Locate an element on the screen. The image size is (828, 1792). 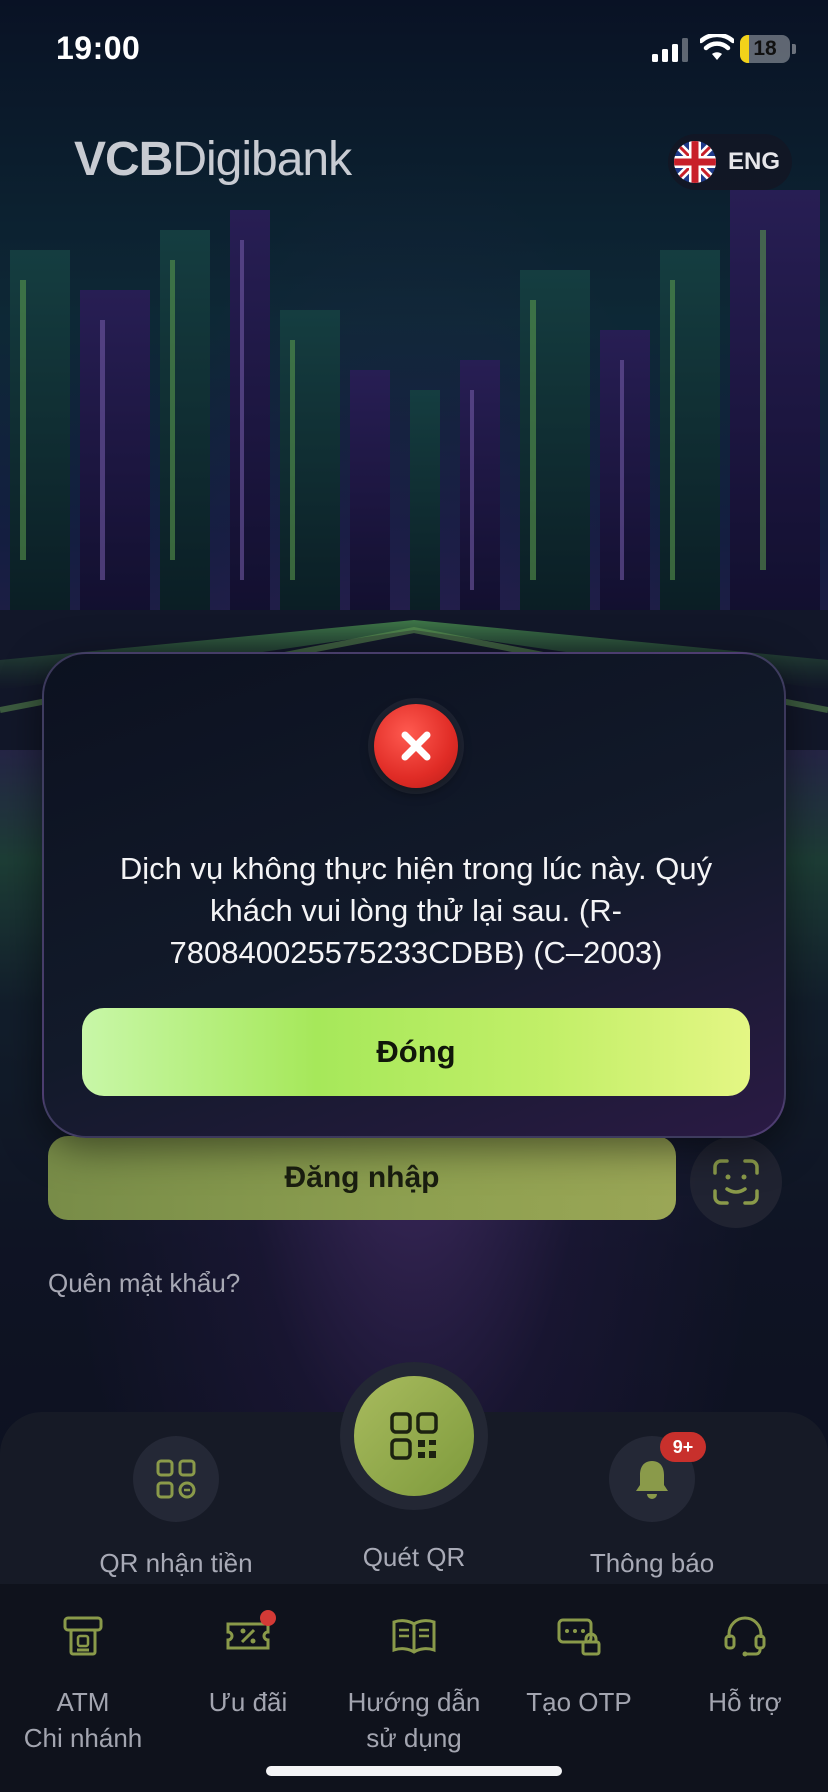
nav-atm-label: ATM Chi nhánh is located at coordinates (83, 1720).